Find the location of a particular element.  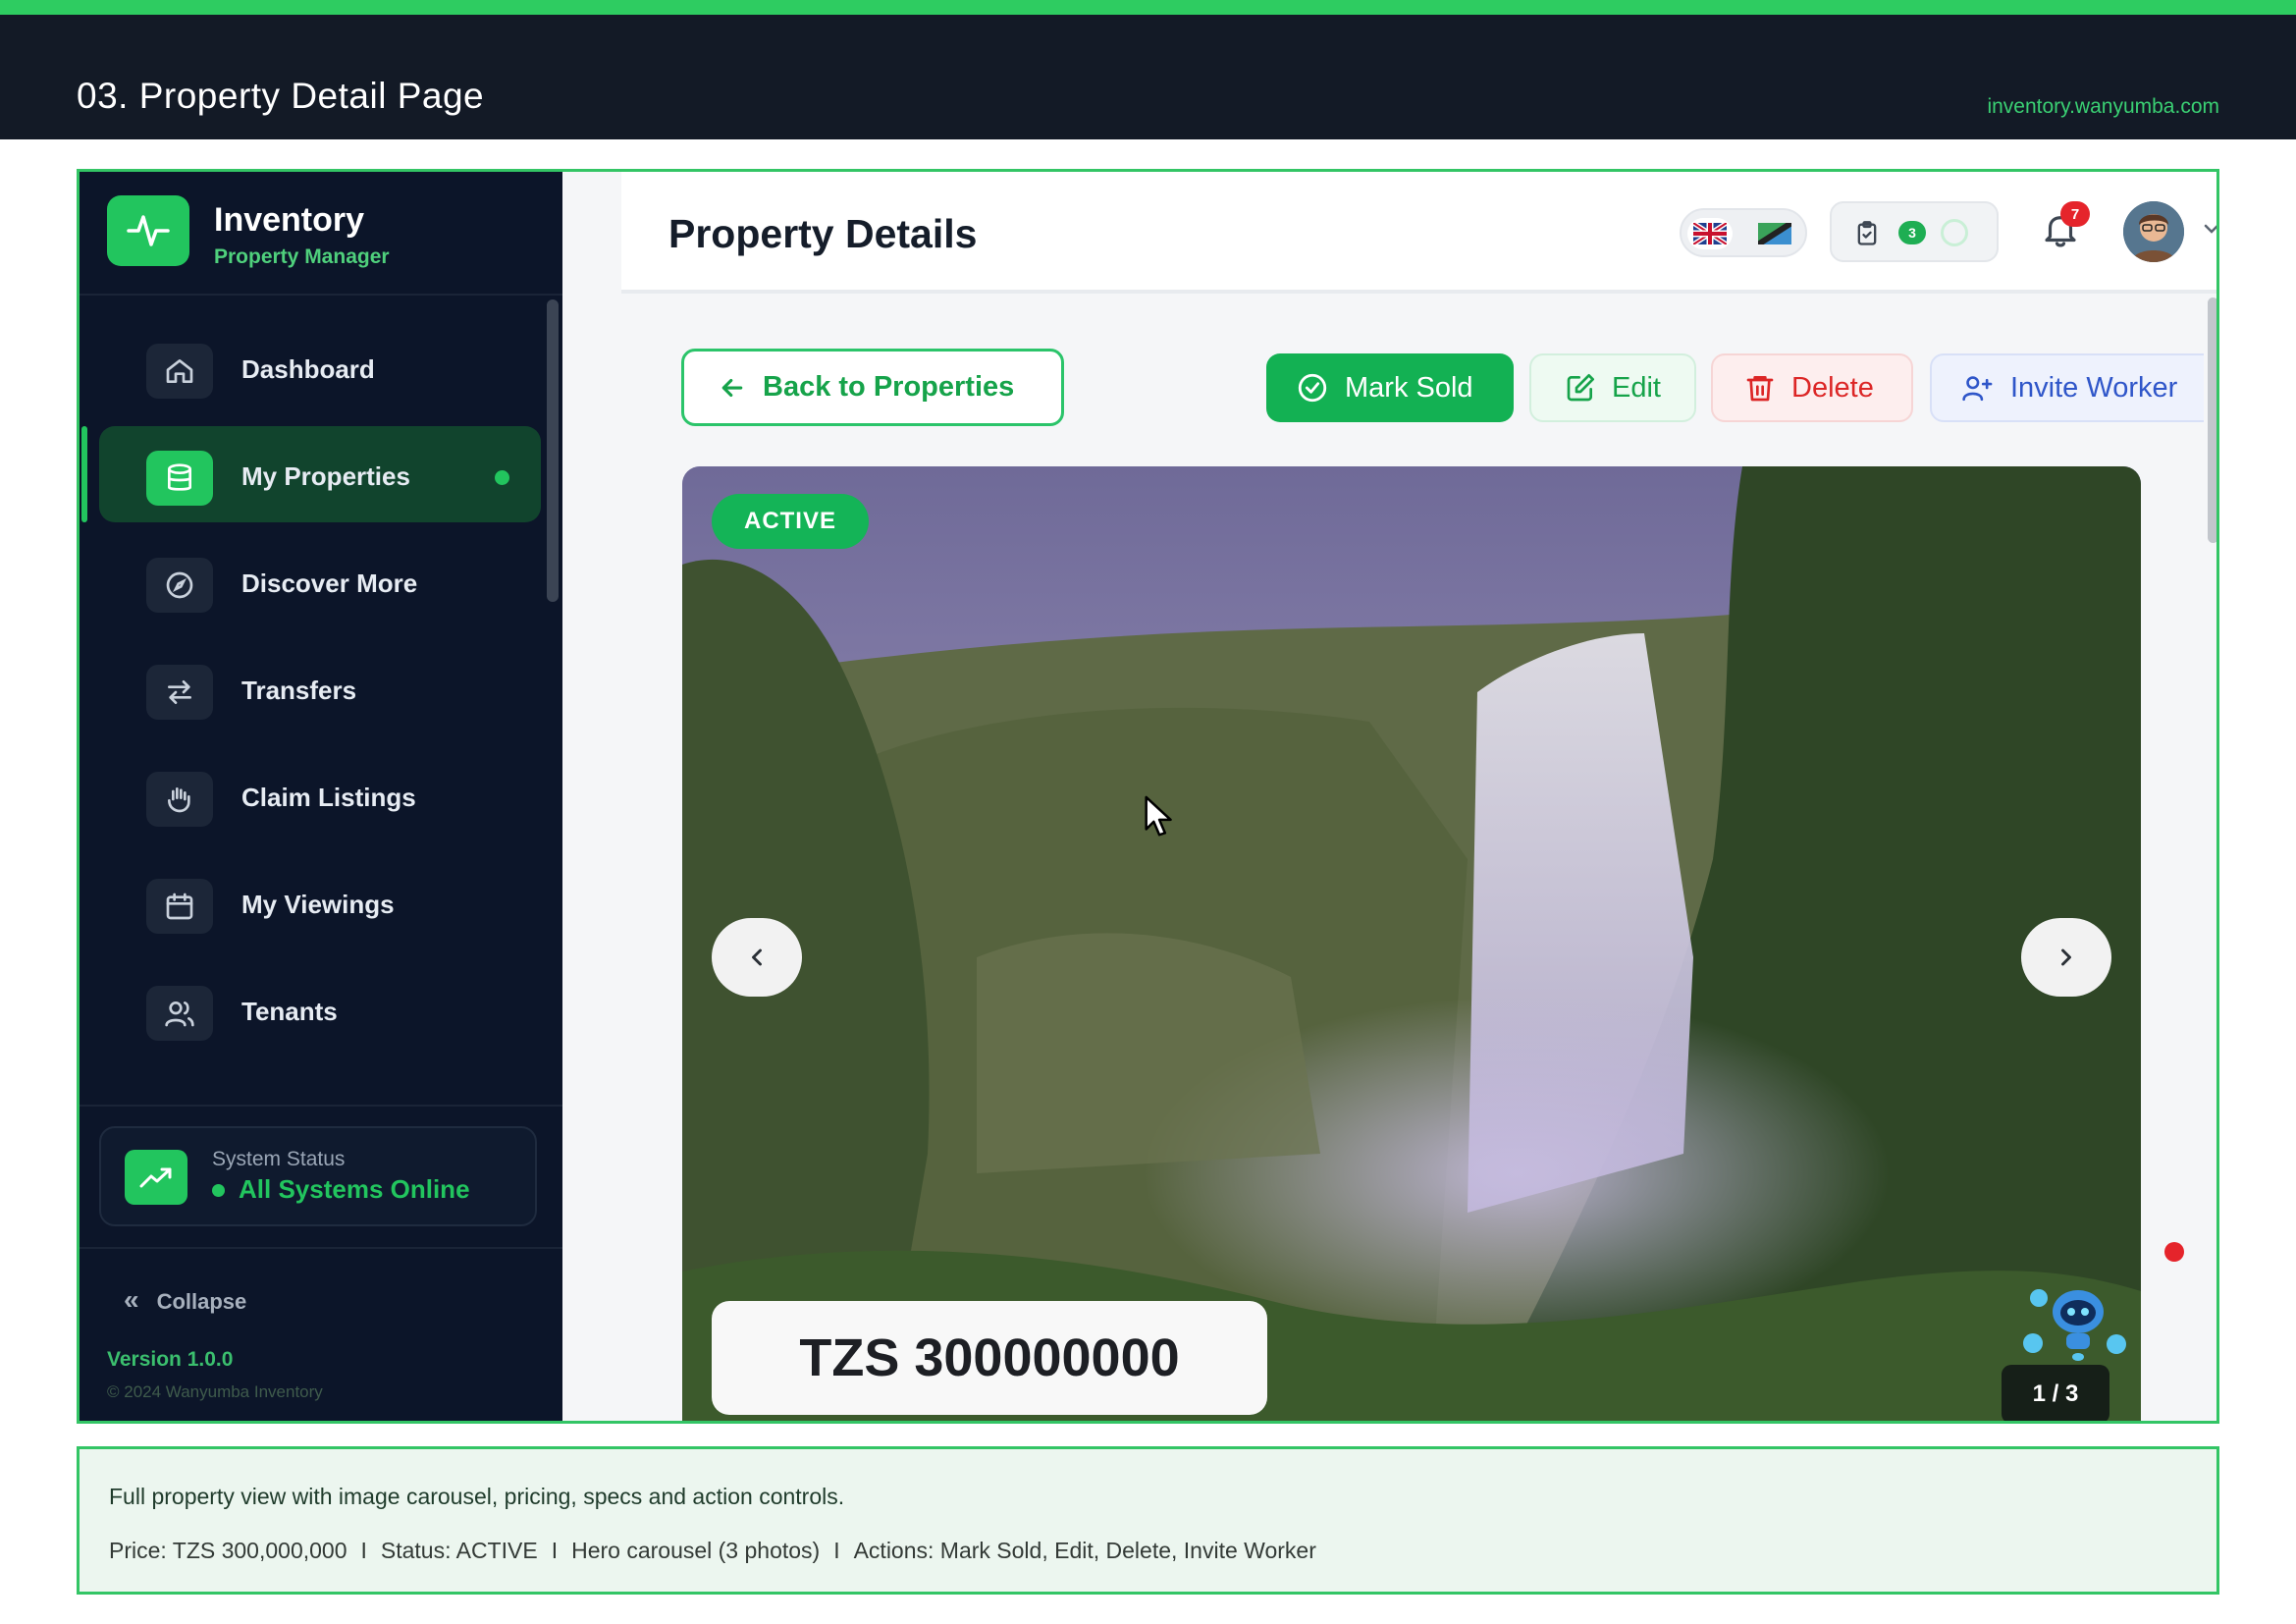

sidebar-item-label: Transfers is located at coordinates (299, 690).